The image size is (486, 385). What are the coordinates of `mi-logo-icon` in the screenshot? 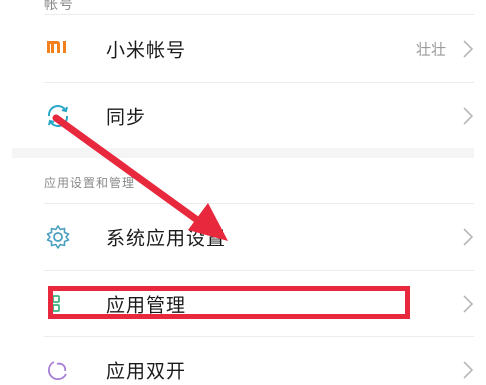 It's located at (58, 49).